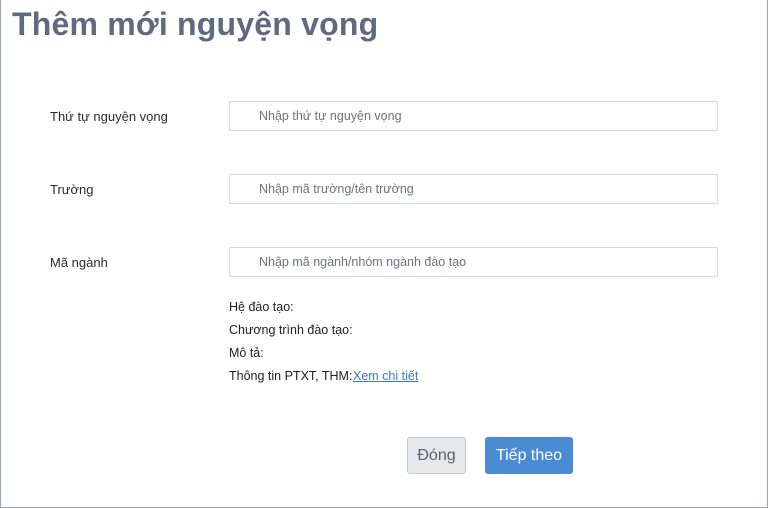 Image resolution: width=768 pixels, height=508 pixels. What do you see at coordinates (473, 189) in the screenshot?
I see `school-input` at bounding box center [473, 189].